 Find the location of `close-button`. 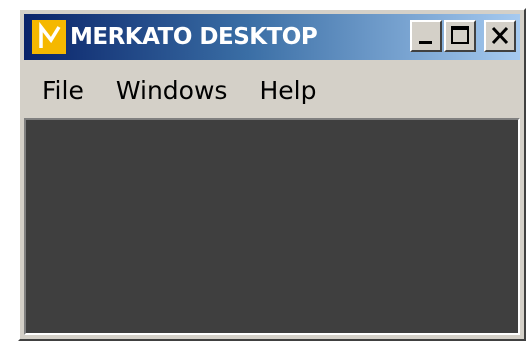

close-button is located at coordinates (500, 36).